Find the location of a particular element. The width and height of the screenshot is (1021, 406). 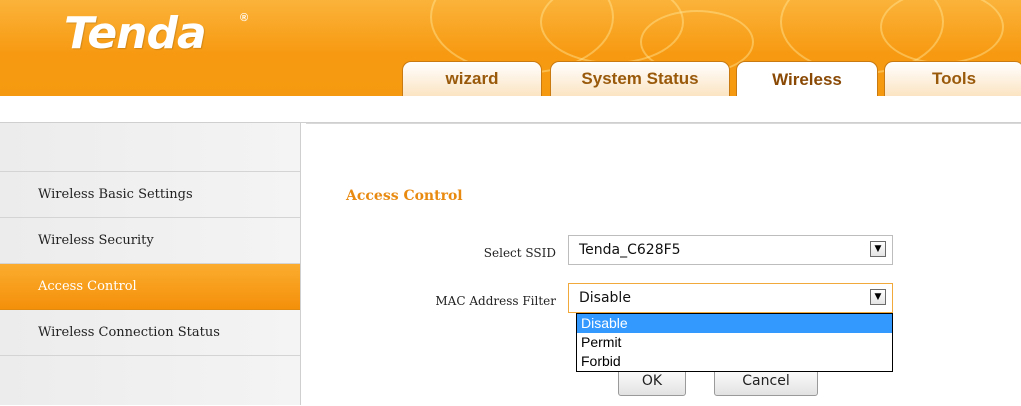

sidebar-spacer is located at coordinates (150, 147).